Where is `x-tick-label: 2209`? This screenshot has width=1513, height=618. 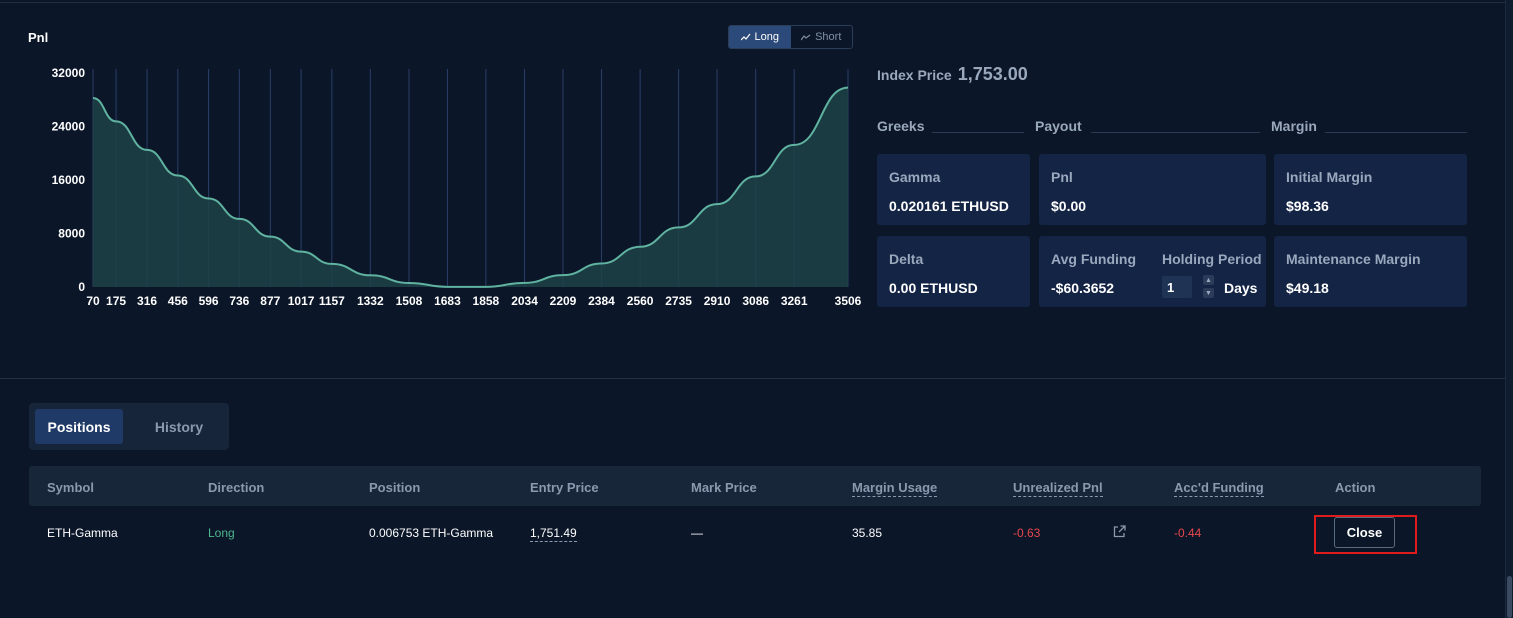 x-tick-label: 2209 is located at coordinates (563, 301).